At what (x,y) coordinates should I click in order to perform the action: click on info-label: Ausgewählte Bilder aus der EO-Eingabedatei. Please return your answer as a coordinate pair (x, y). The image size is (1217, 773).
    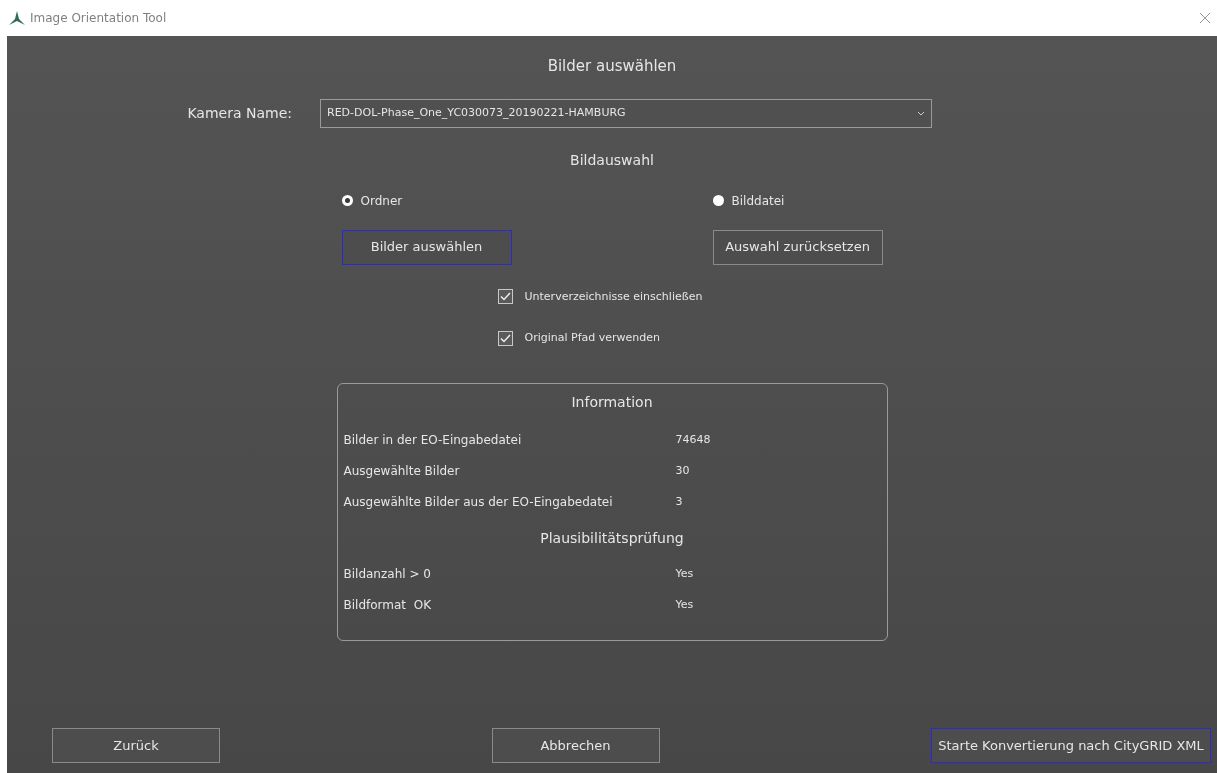
    Looking at the image, I should click on (478, 502).